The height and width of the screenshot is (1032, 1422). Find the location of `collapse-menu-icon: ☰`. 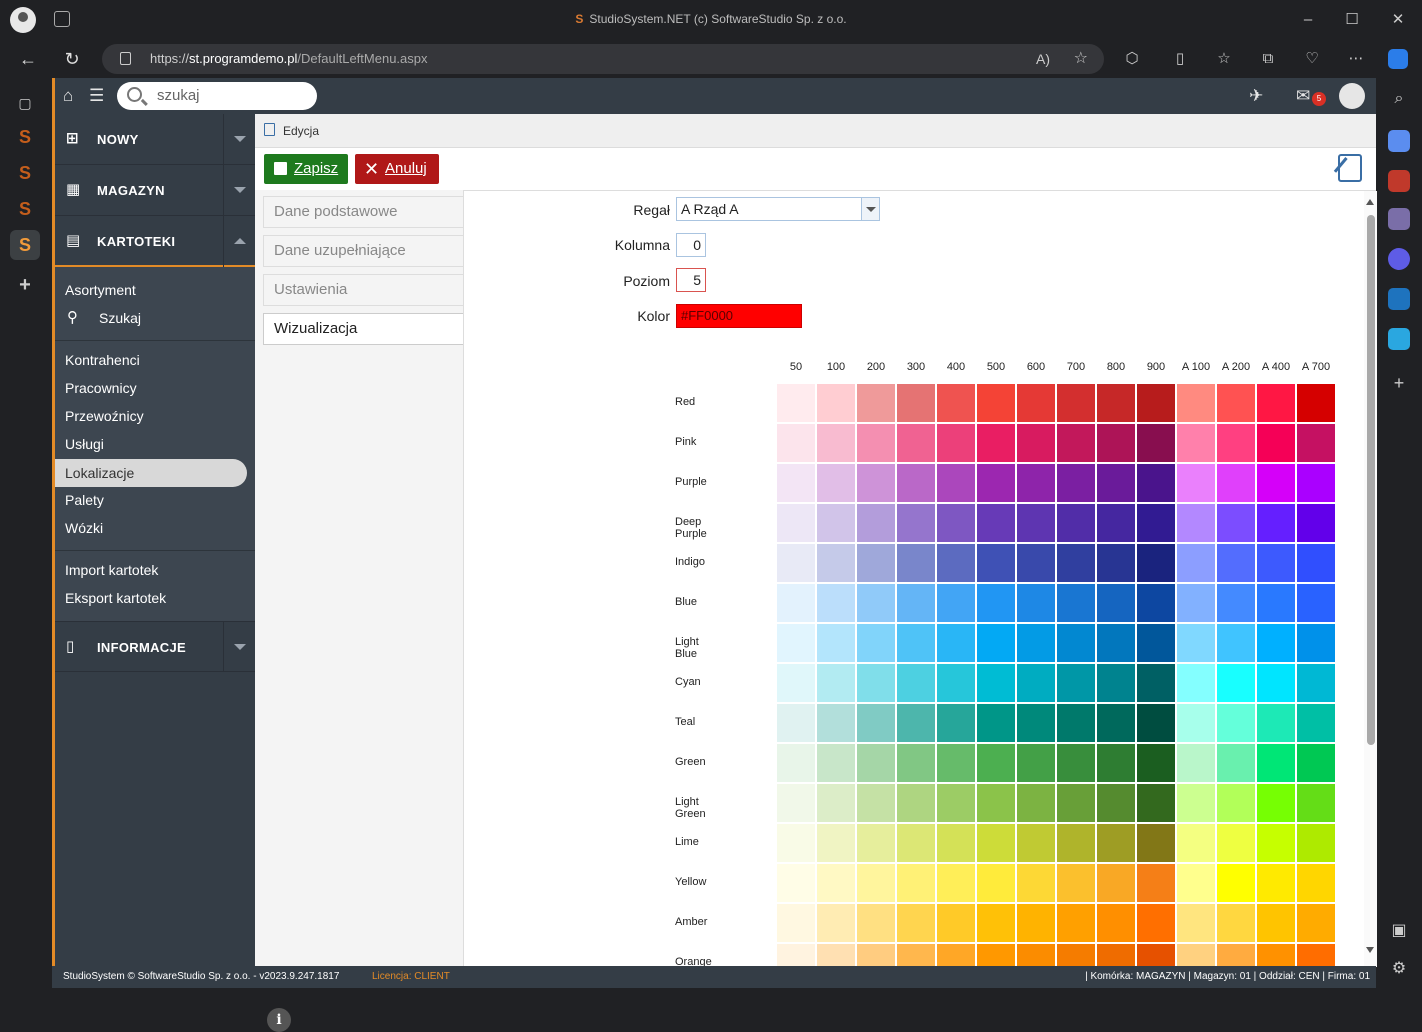

collapse-menu-icon: ☰ is located at coordinates (96, 96).